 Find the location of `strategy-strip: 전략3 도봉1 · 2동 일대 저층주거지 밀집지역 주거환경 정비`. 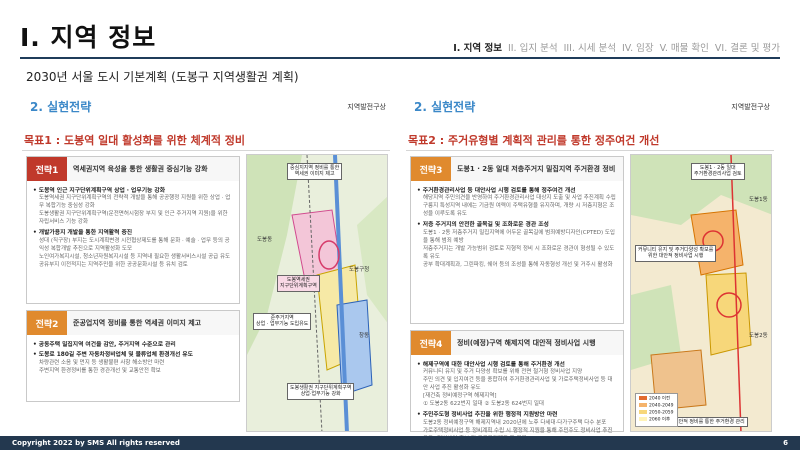

strategy-strip: 전략3 도봉1 · 2동 일대 저층주거지 밀집지역 주거환경 정비 is located at coordinates (517, 169).